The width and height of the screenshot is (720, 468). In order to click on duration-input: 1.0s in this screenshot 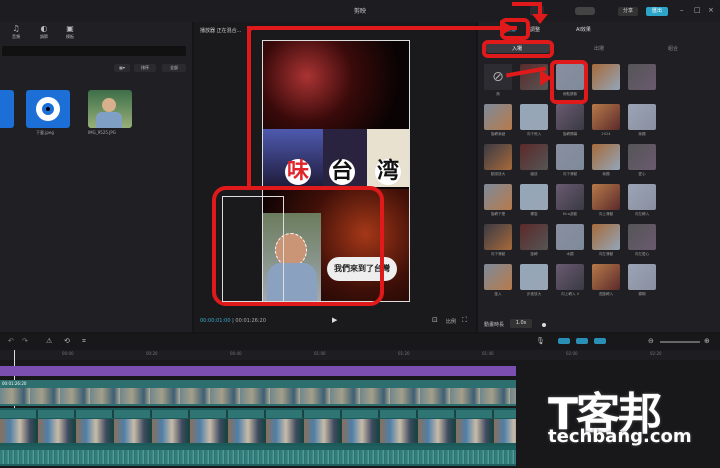, I will do `click(521, 323)`.